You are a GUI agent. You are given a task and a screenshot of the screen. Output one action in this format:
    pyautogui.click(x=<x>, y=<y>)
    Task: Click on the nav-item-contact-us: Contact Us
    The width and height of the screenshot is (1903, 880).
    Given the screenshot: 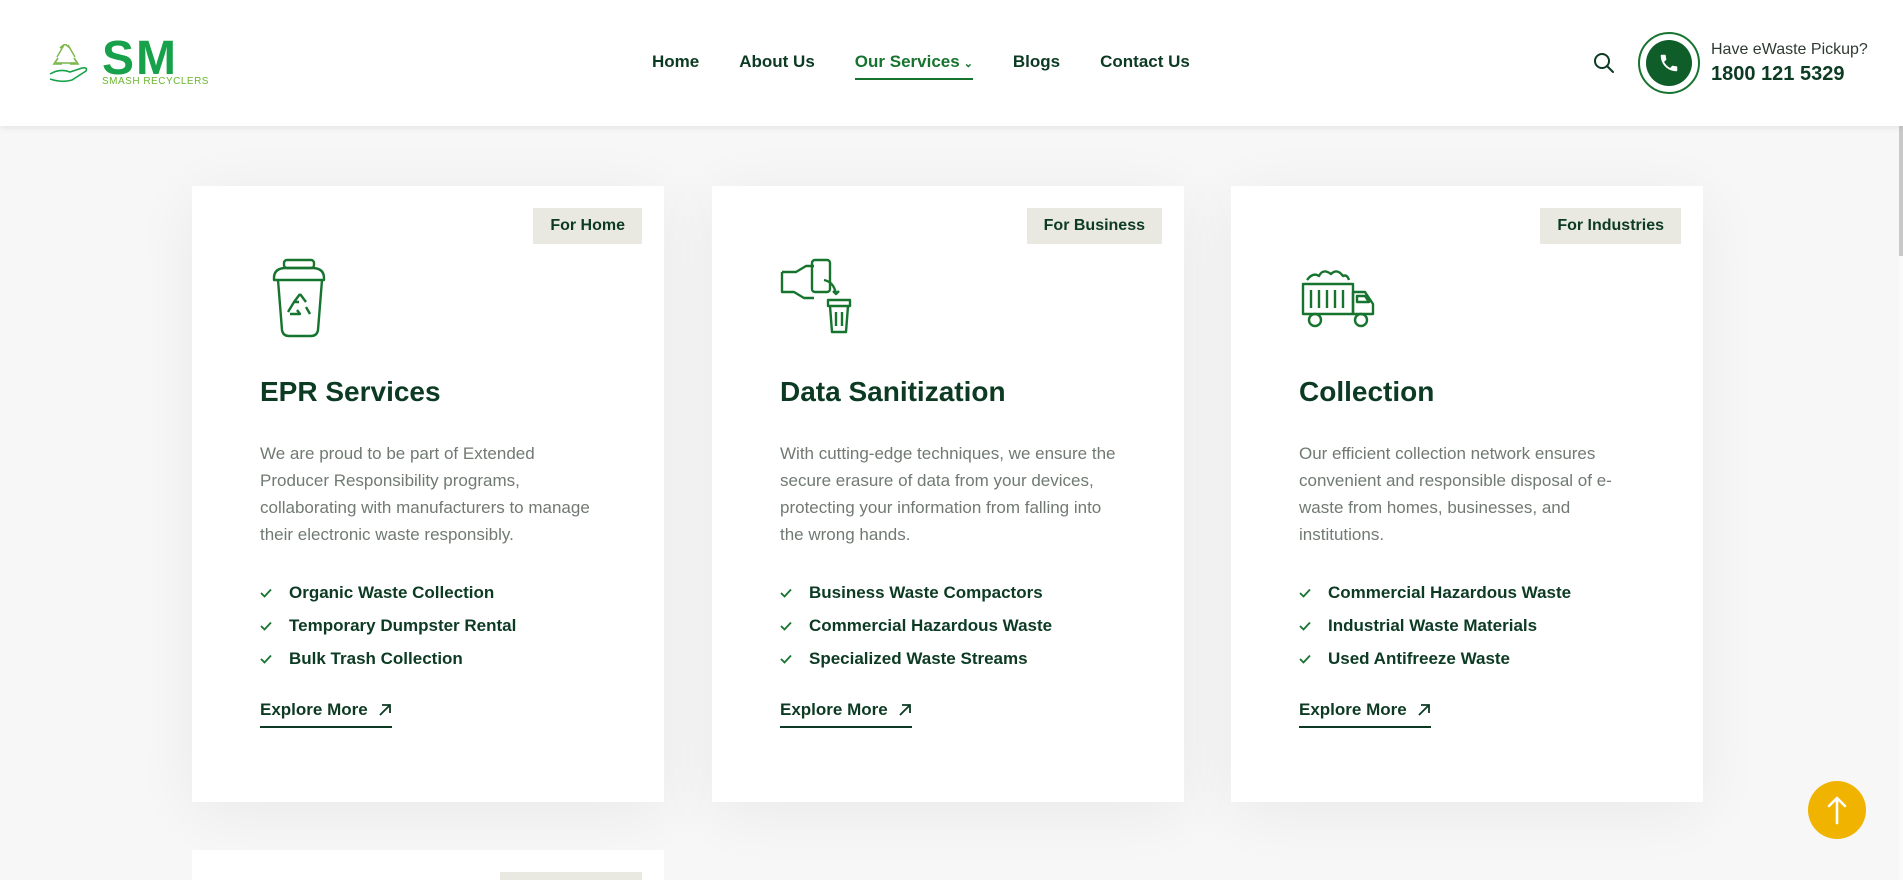 What is the action you would take?
    pyautogui.click(x=1145, y=62)
    